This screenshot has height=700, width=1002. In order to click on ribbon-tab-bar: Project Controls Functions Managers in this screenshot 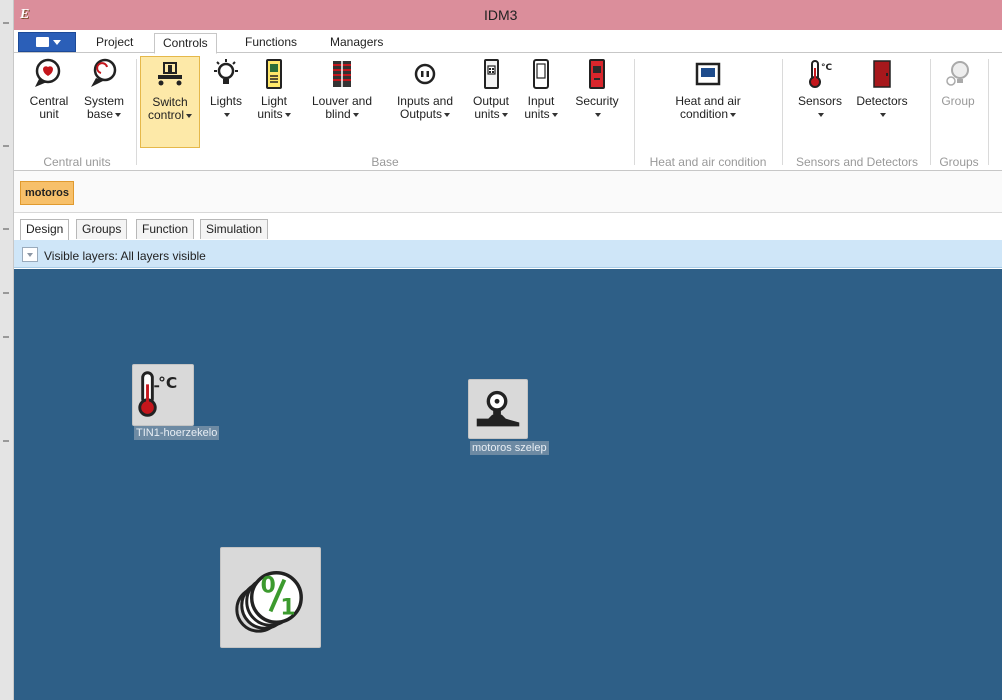, I will do `click(508, 42)`.